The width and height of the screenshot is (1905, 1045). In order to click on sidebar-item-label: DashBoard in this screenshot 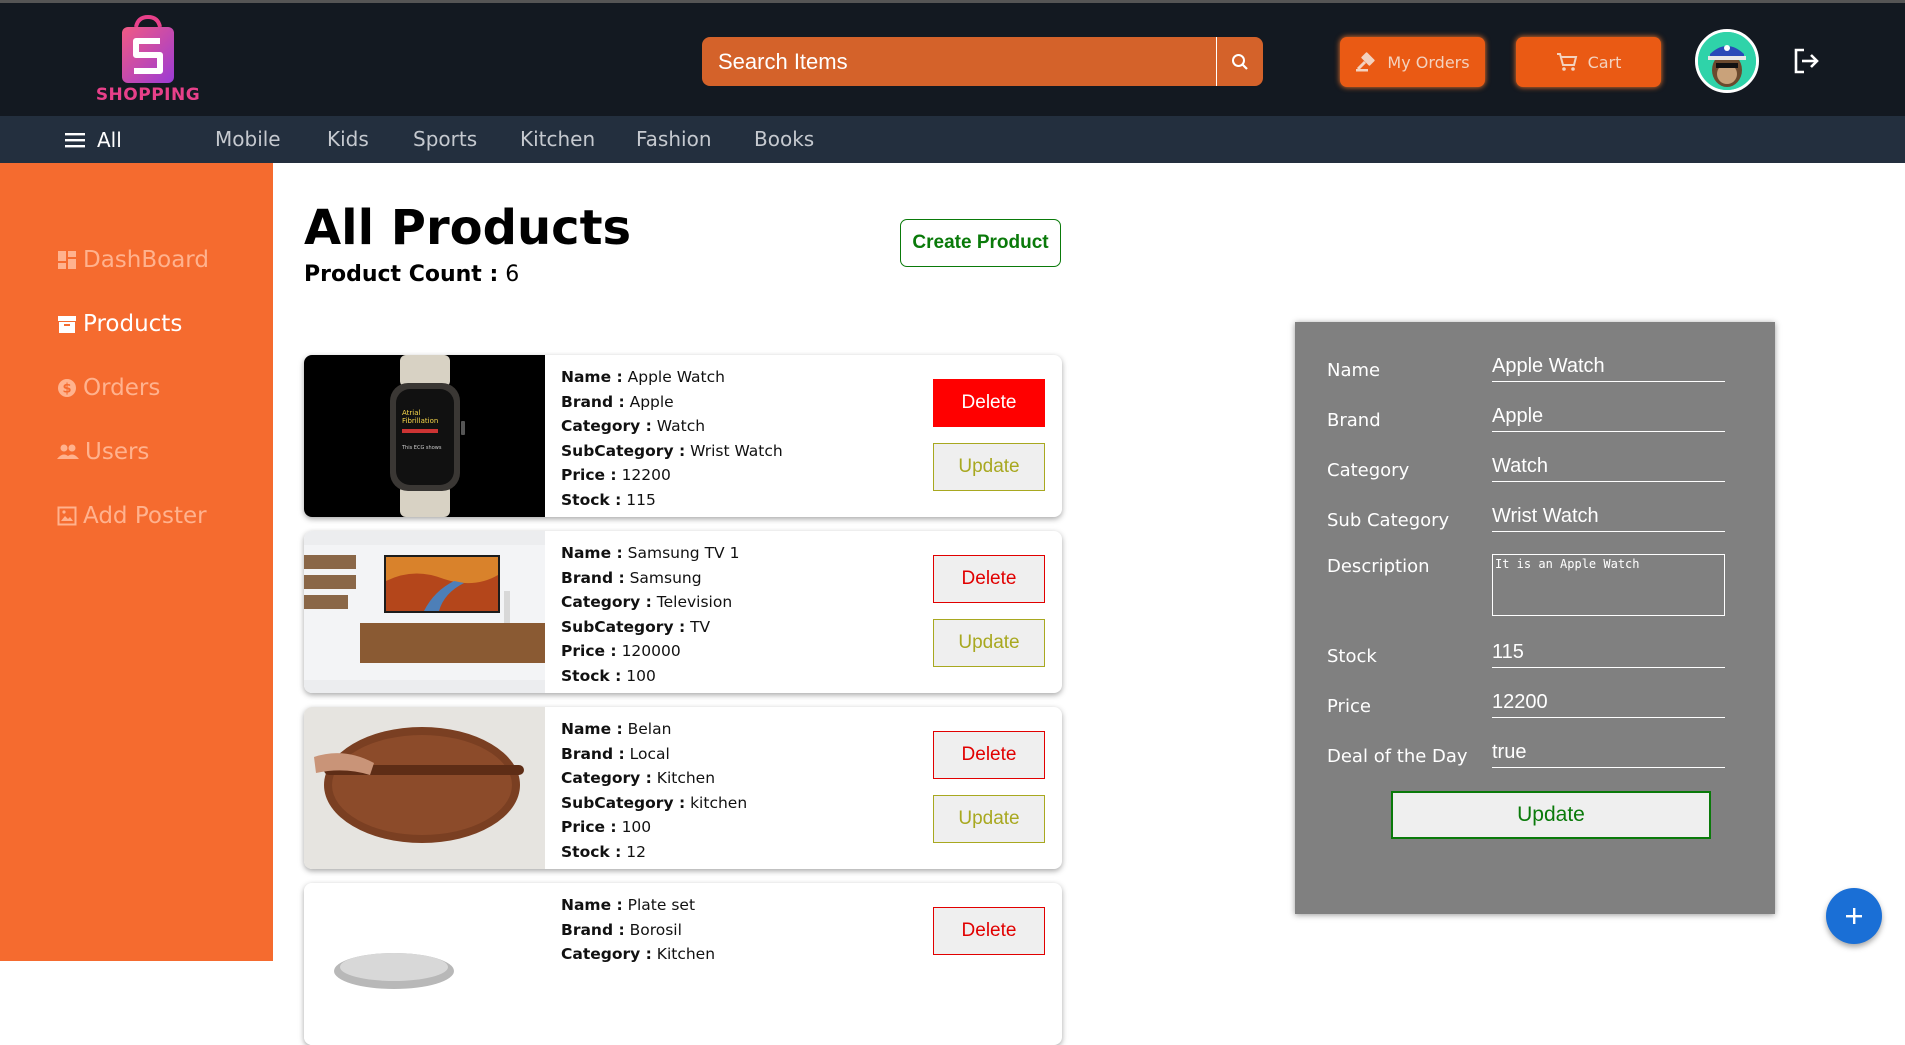, I will do `click(146, 260)`.